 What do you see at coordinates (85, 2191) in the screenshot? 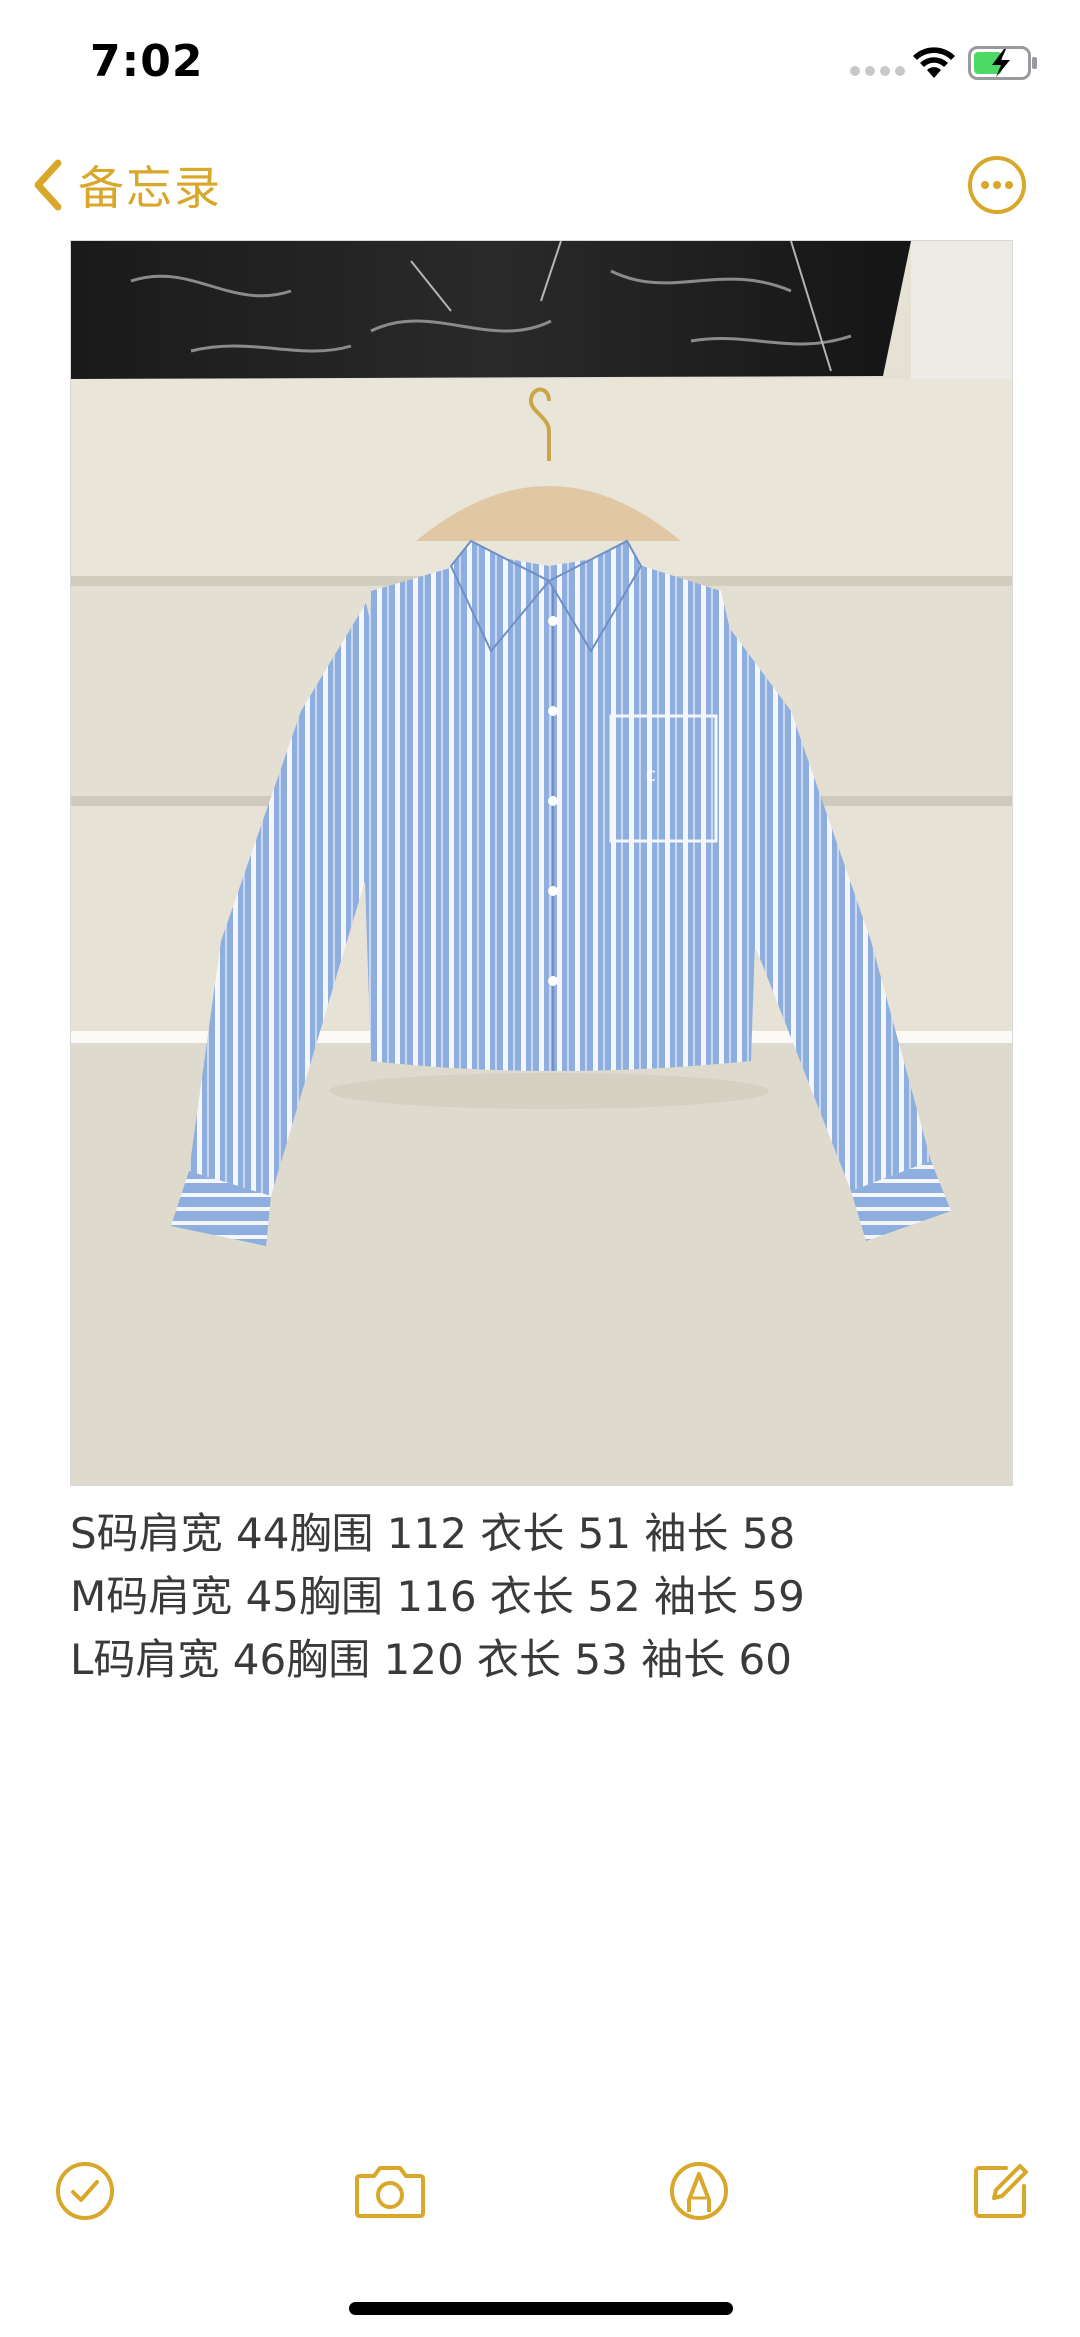
I see `checklist-icon` at bounding box center [85, 2191].